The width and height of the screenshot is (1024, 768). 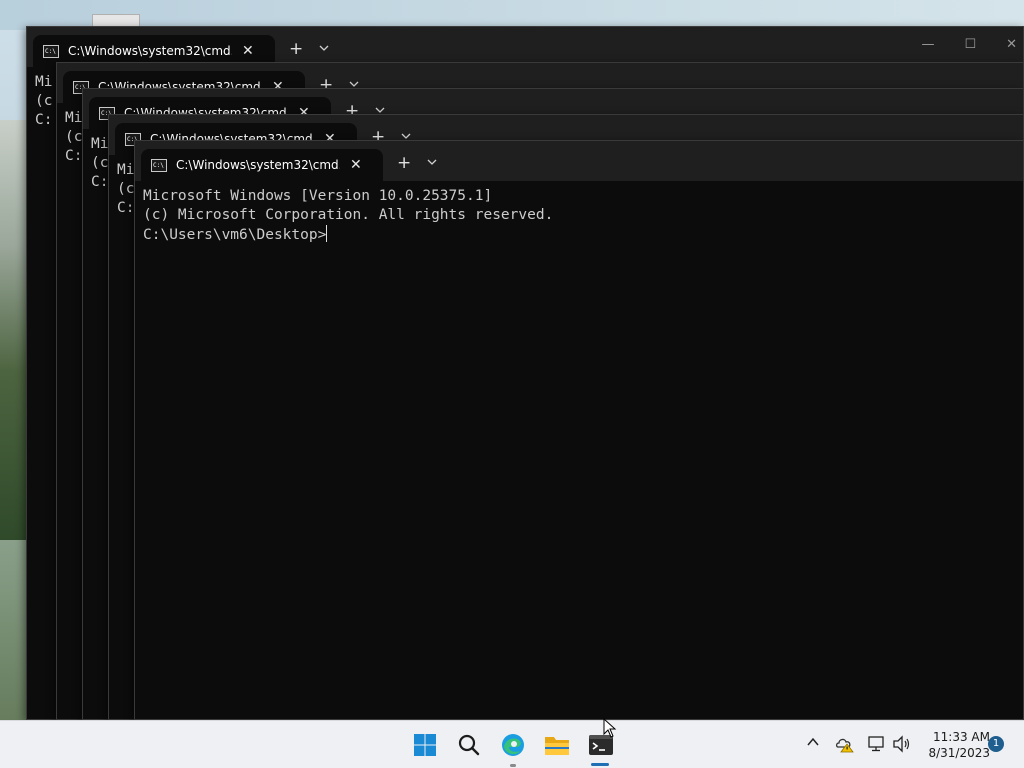 I want to click on windows-start-icon, so click(x=425, y=745).